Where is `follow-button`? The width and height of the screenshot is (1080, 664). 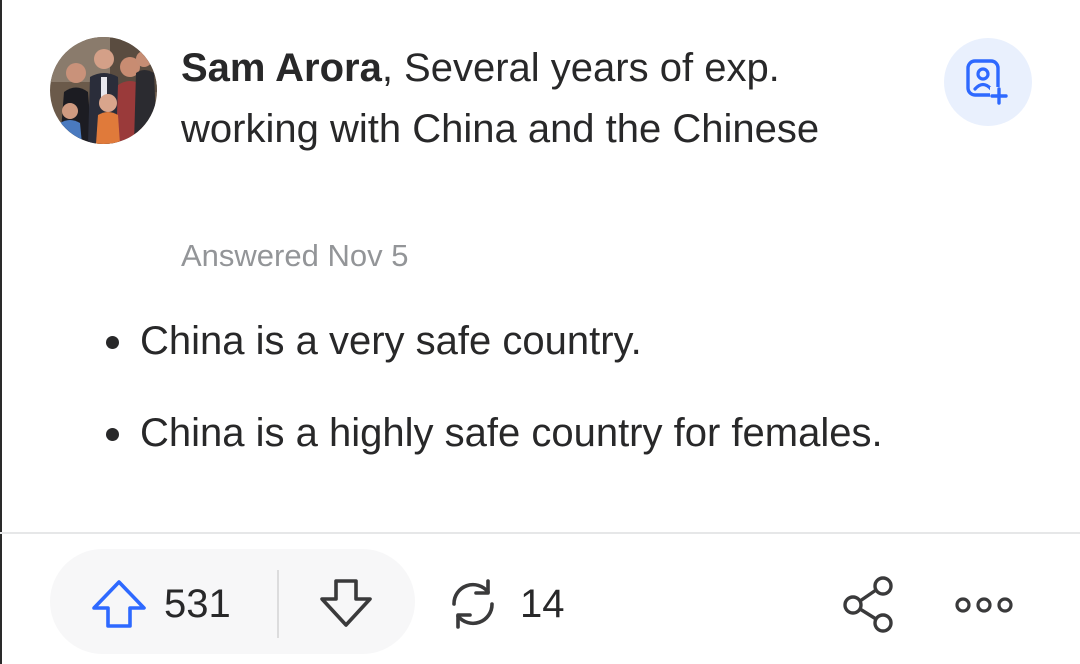
follow-button is located at coordinates (988, 82).